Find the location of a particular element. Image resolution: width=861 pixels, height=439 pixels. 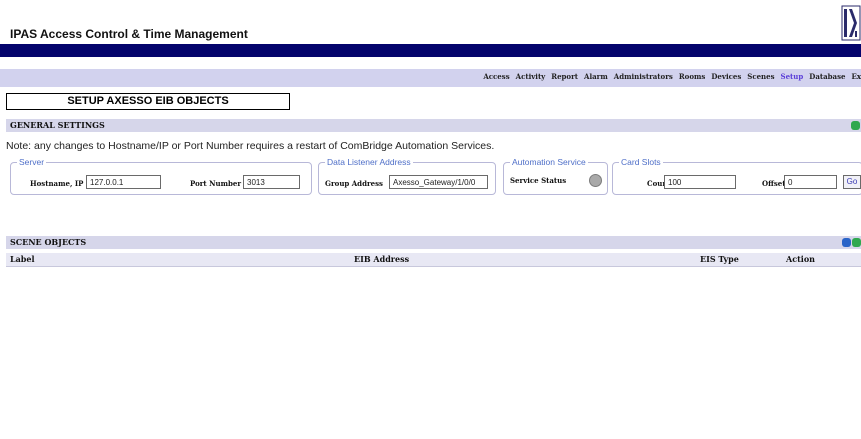

app-title: IPAS Access Control & Time Management is located at coordinates (129, 34).